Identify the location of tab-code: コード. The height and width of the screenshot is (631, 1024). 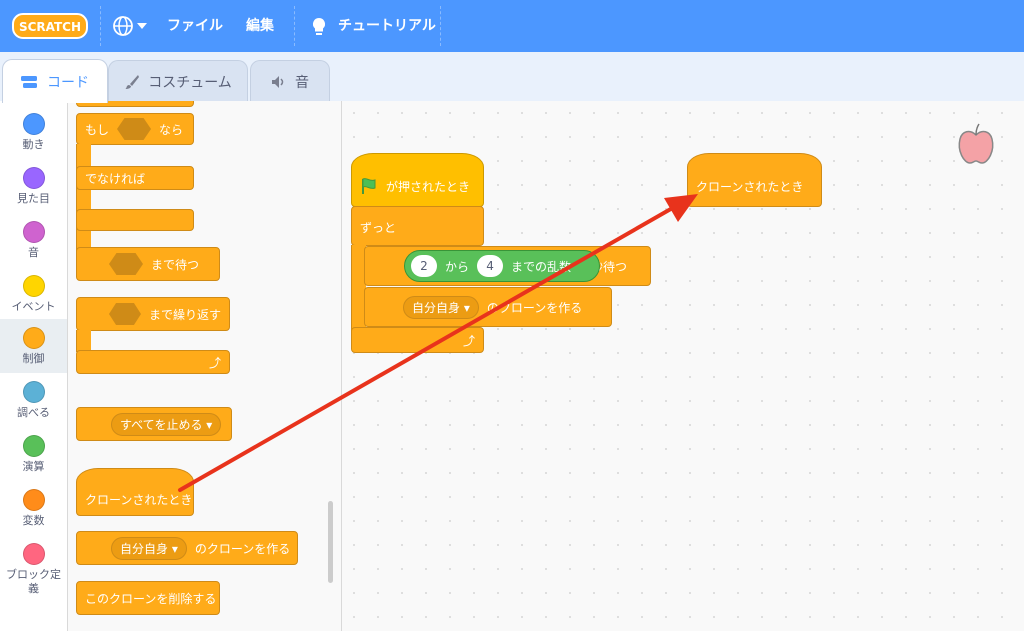
(55, 81).